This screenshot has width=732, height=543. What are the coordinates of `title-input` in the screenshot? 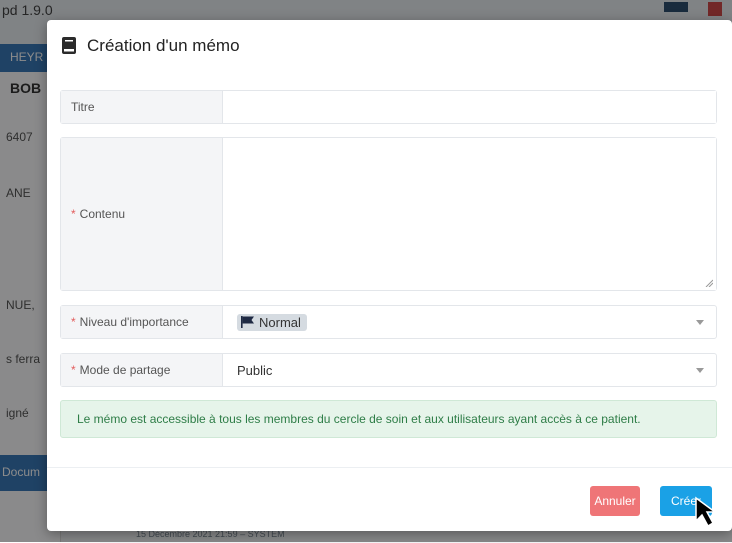 It's located at (470, 107).